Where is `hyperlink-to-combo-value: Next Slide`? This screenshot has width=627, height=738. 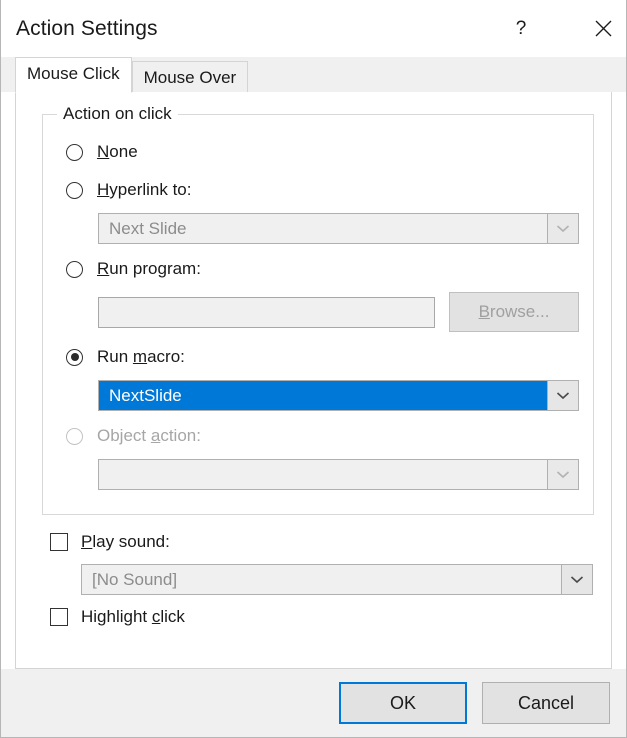 hyperlink-to-combo-value: Next Slide is located at coordinates (323, 228).